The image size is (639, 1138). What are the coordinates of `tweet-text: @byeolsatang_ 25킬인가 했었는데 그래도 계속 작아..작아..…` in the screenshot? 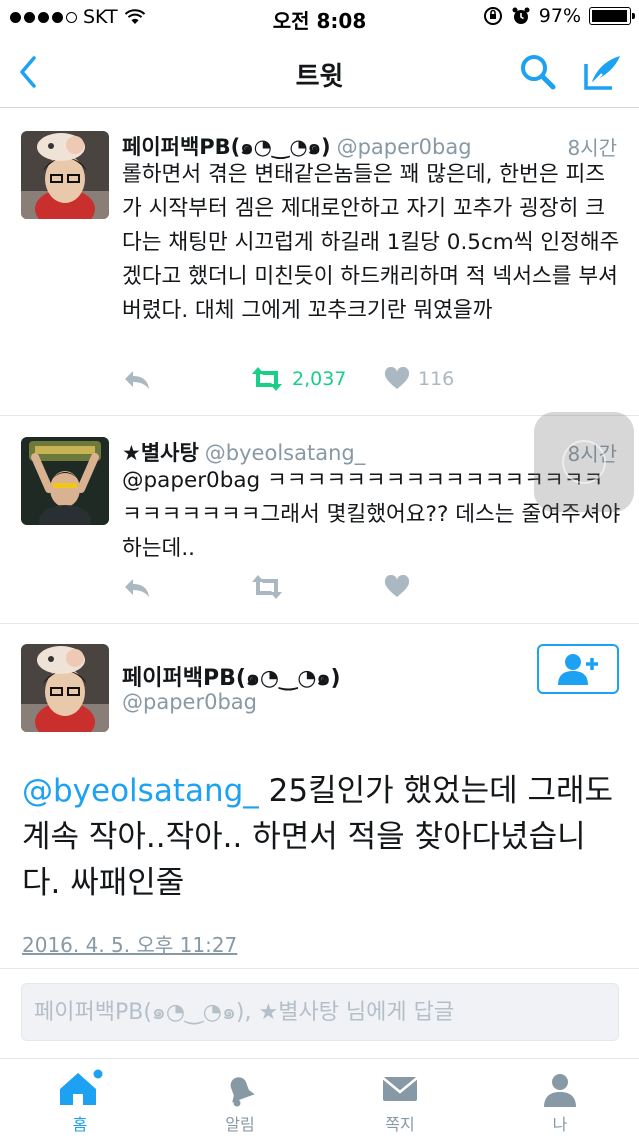 It's located at (322, 837).